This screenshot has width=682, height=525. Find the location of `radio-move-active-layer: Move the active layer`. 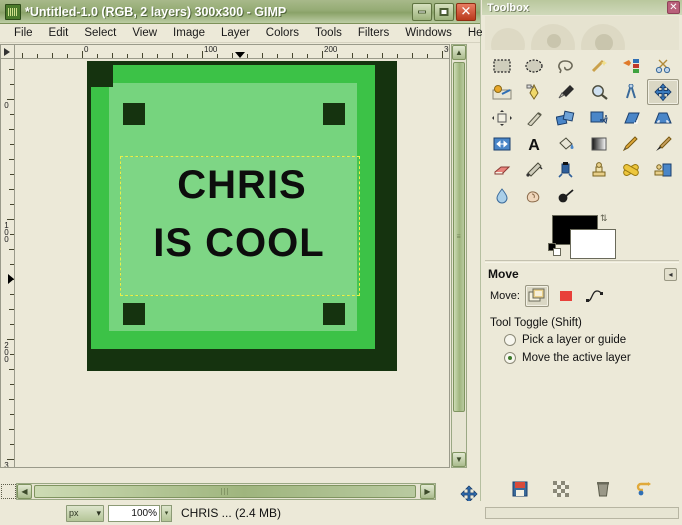

radio-move-active-layer: Move the active layer is located at coordinates (582, 358).